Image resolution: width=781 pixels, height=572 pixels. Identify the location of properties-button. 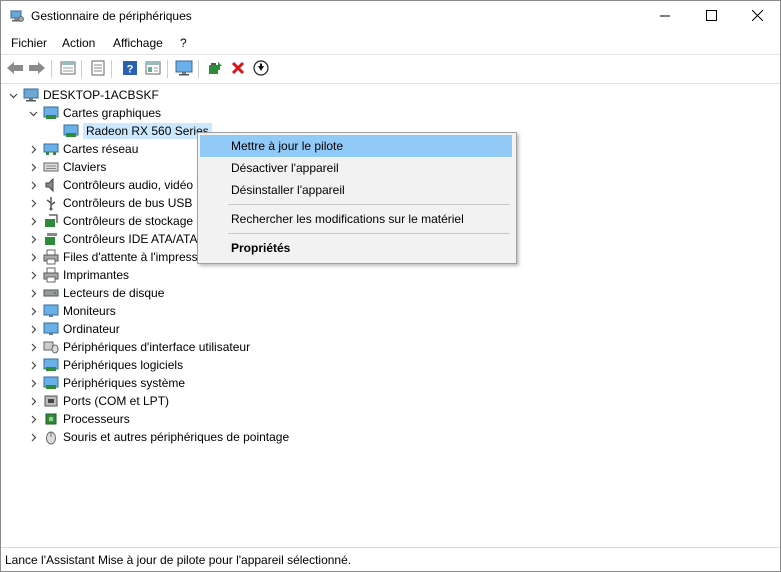
(68, 69).